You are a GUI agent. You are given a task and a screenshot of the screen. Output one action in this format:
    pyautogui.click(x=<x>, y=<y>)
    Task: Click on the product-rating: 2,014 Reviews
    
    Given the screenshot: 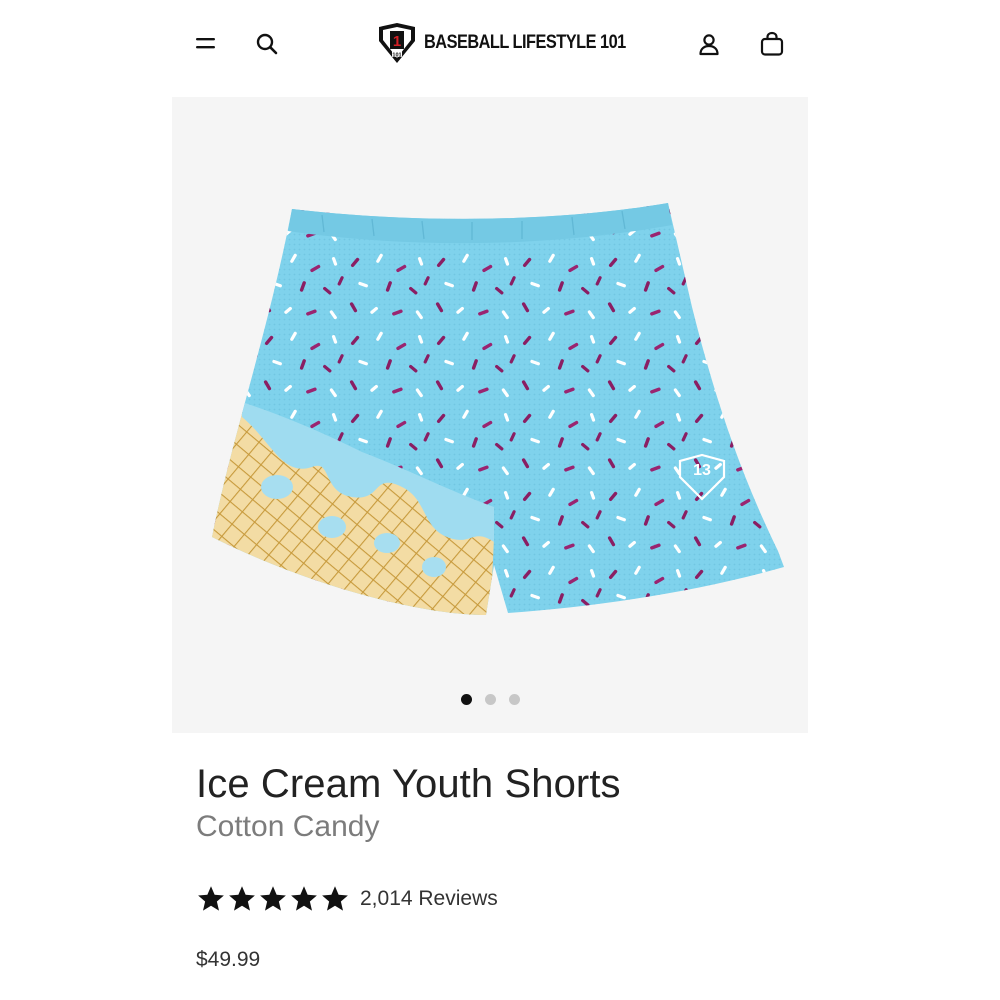 What is the action you would take?
    pyautogui.click(x=347, y=899)
    